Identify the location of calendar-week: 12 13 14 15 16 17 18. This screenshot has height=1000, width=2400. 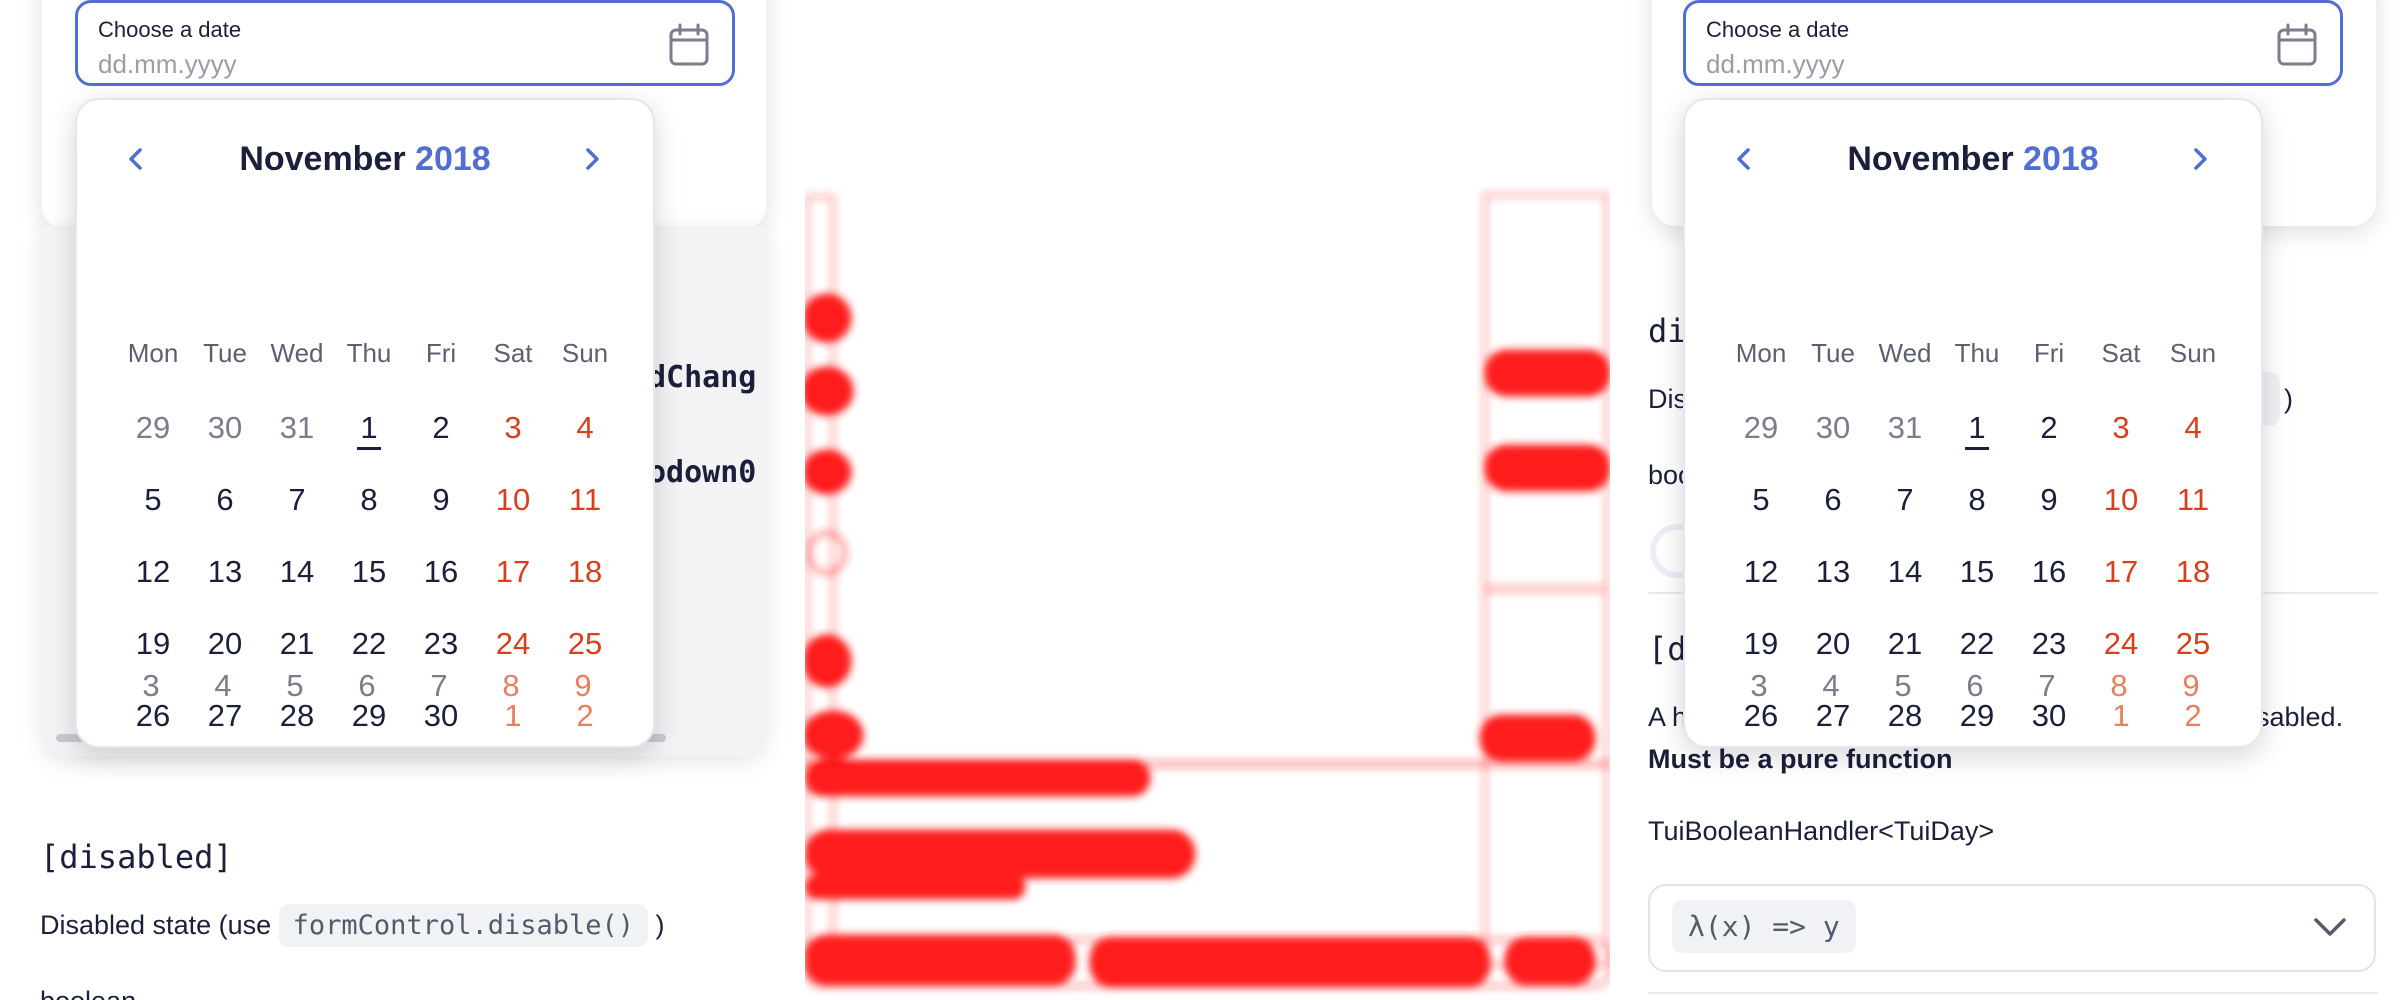
(369, 572).